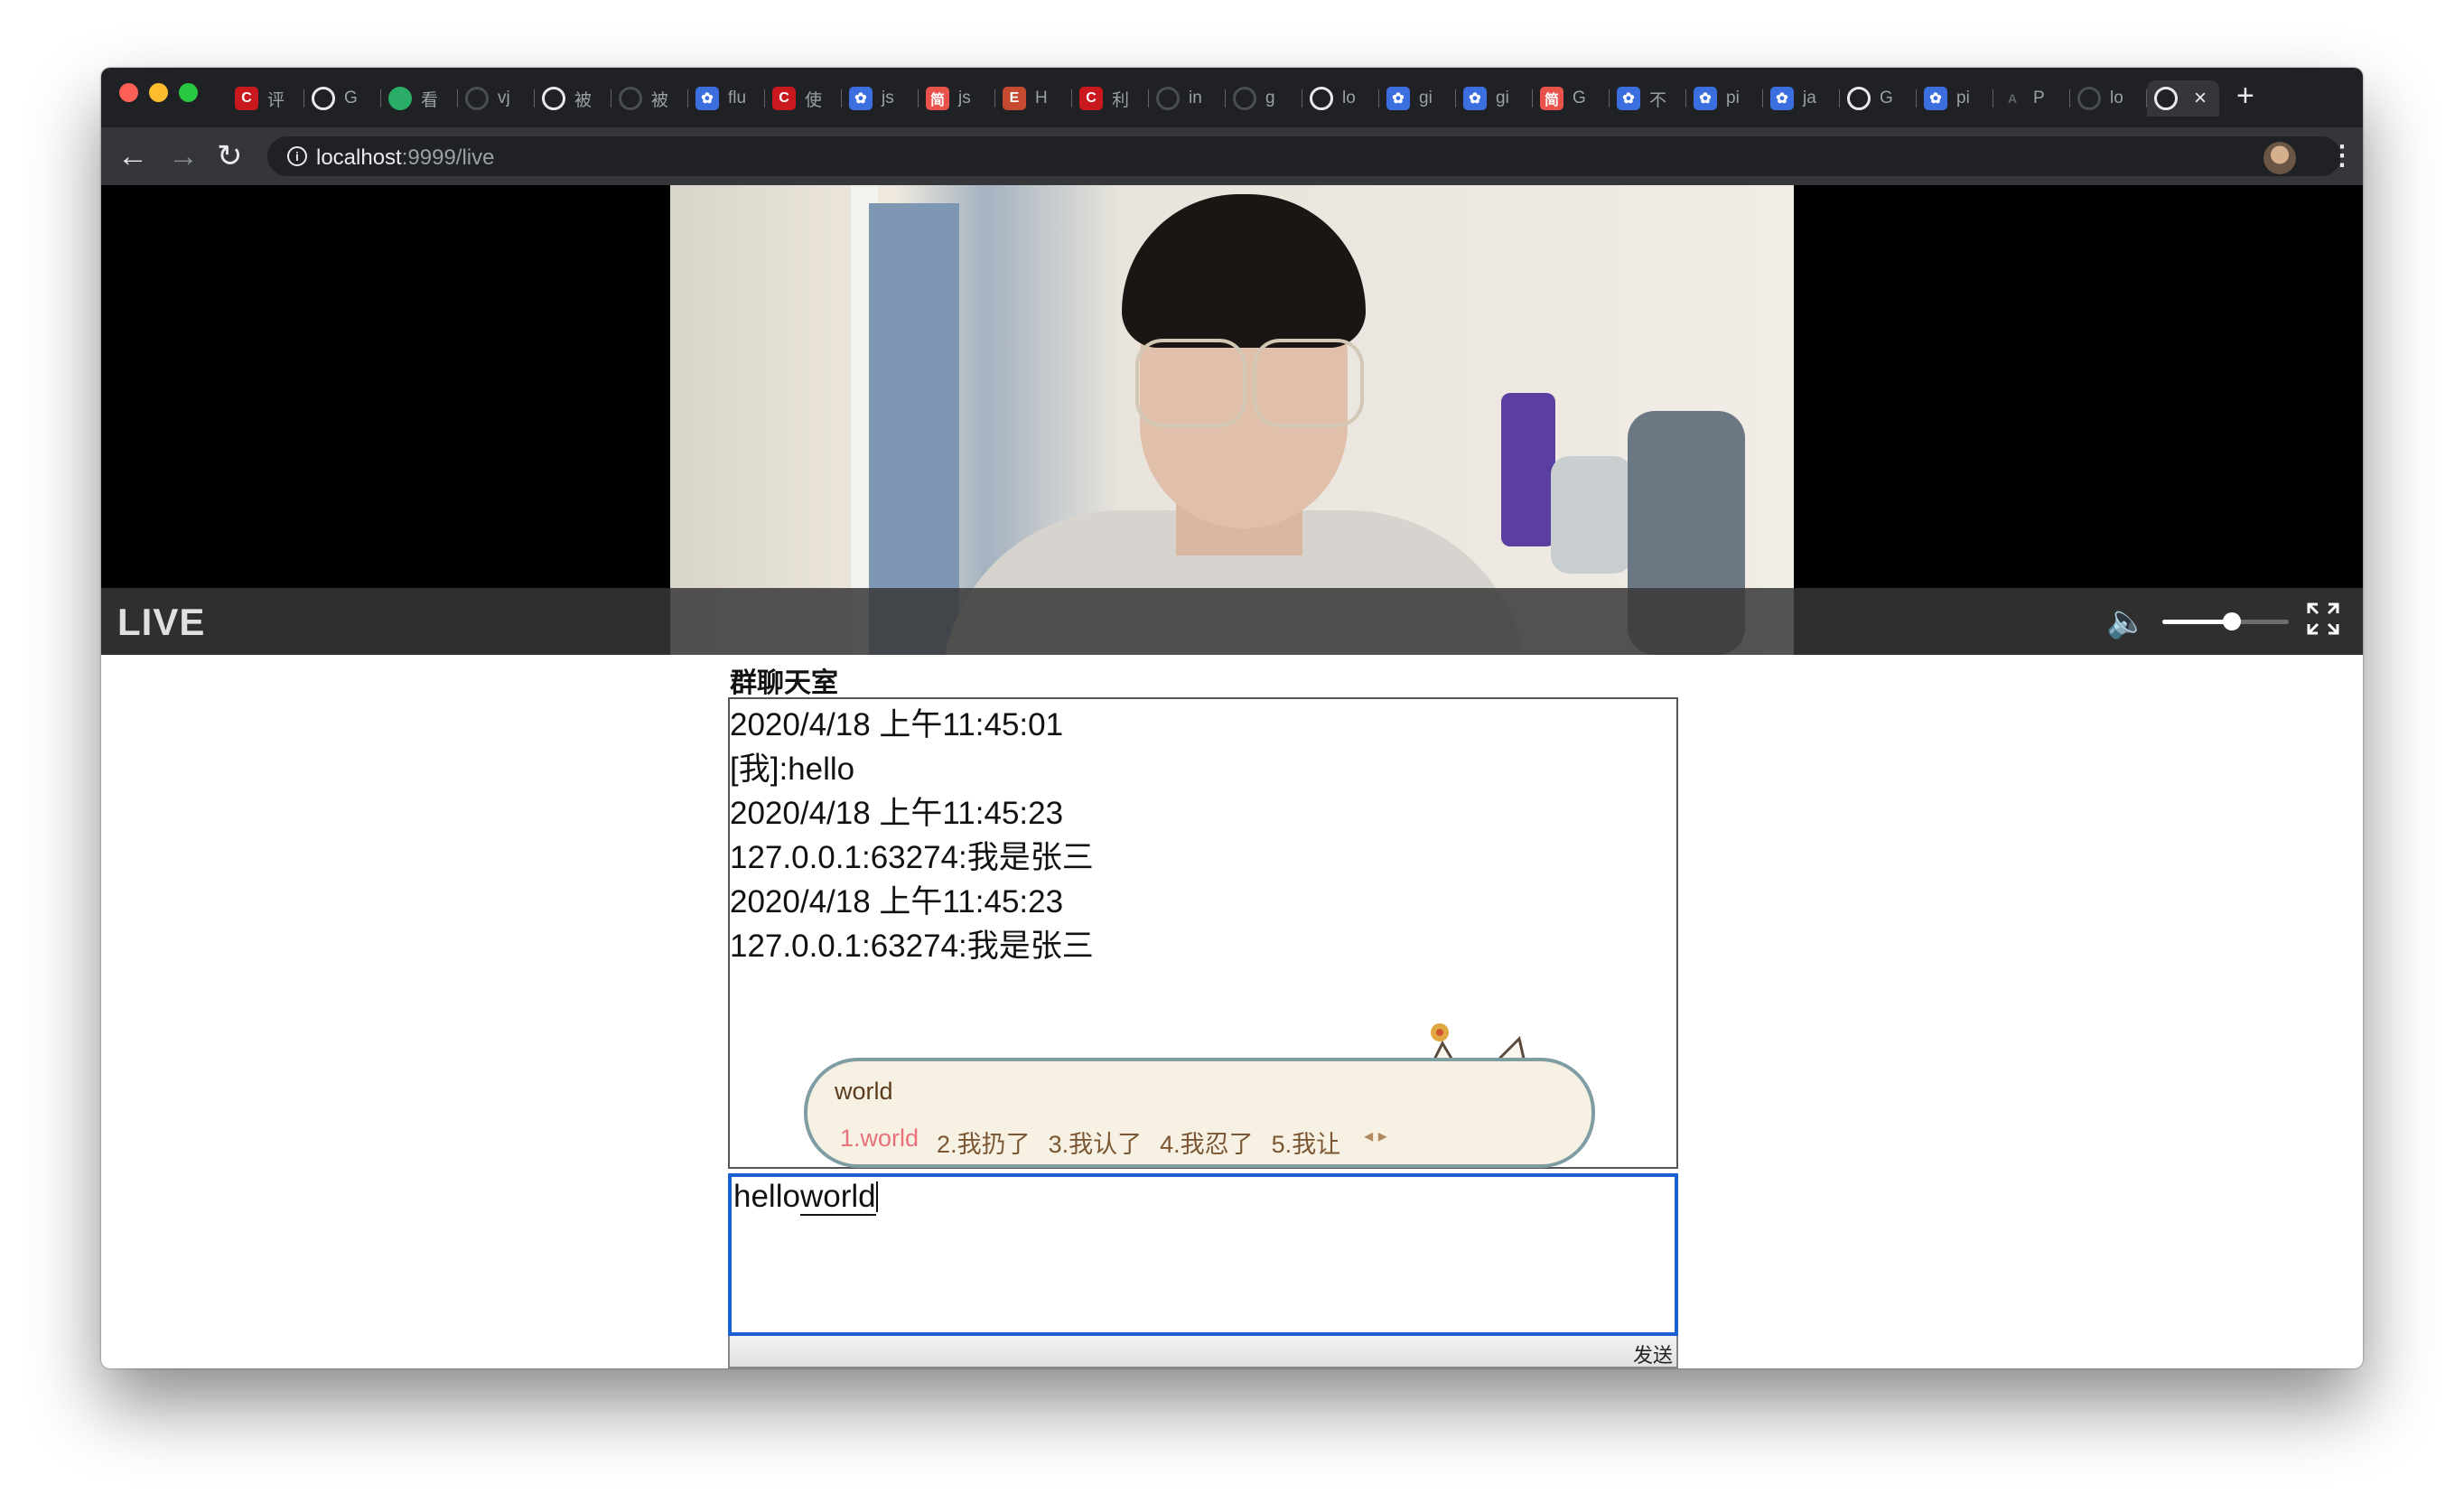 The width and height of the screenshot is (2464, 1503). Describe the element at coordinates (864, 1091) in the screenshot. I see `ime-typed-text: world` at that location.